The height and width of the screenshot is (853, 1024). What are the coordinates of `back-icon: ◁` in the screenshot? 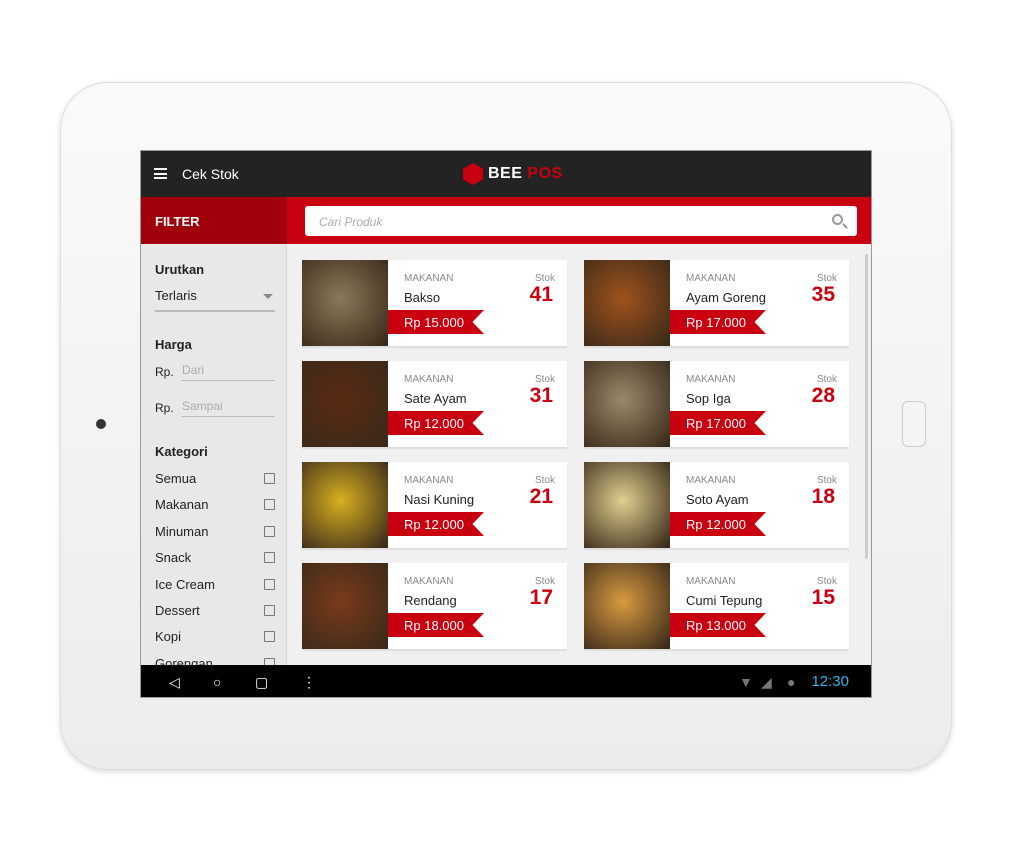 It's located at (174, 682).